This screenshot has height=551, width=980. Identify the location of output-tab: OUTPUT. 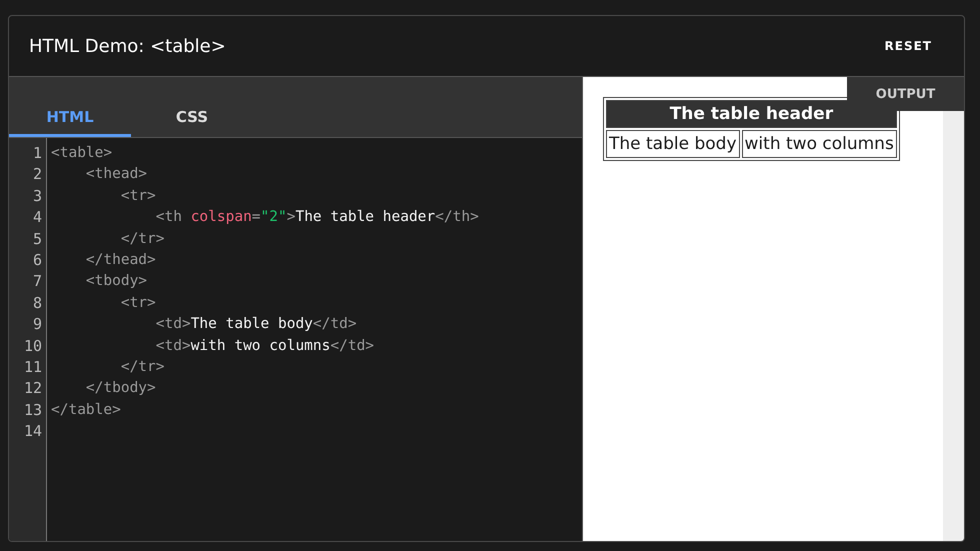
(905, 94).